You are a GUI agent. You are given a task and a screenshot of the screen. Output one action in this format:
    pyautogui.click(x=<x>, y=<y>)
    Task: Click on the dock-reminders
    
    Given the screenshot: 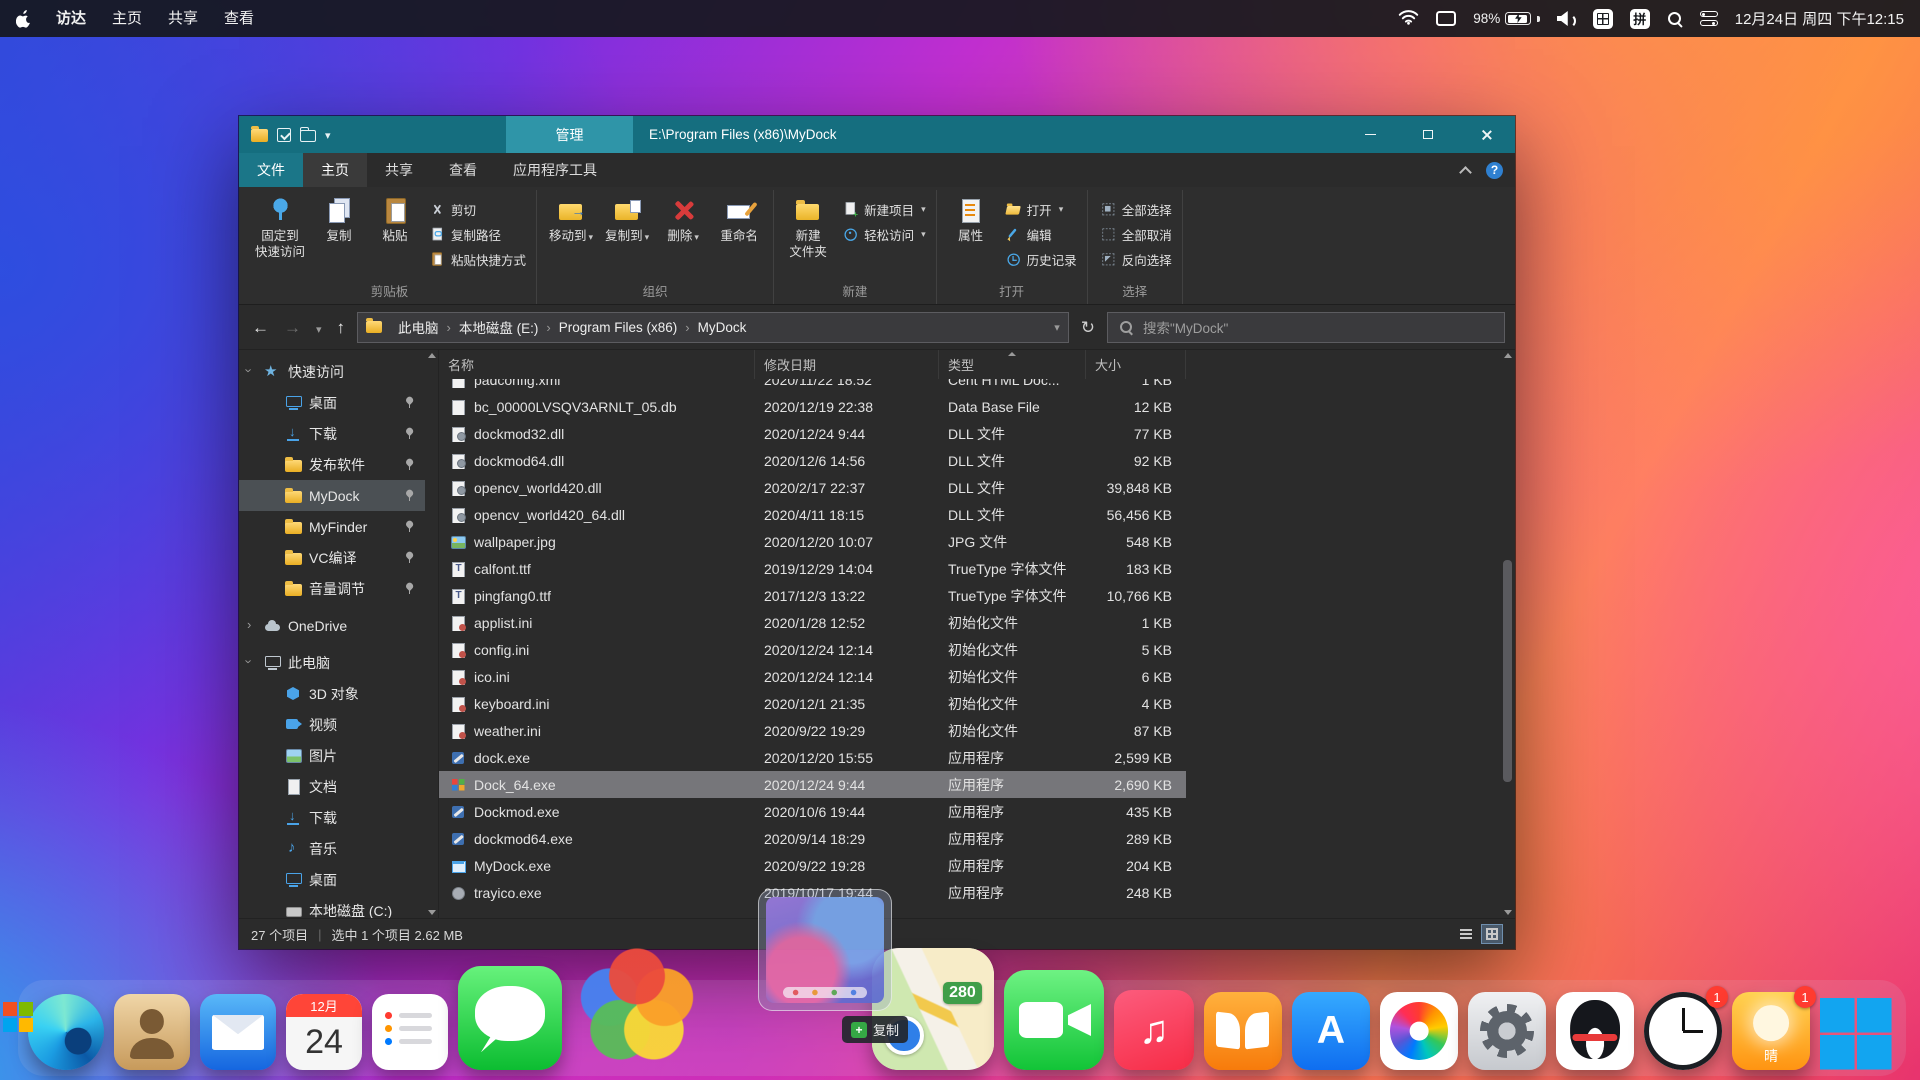 What is the action you would take?
    pyautogui.click(x=410, y=1032)
    